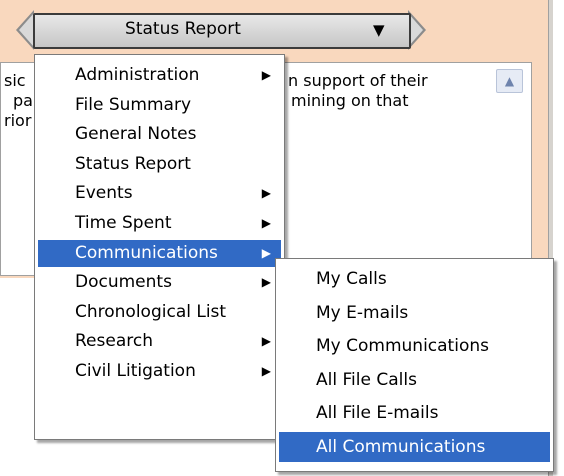 This screenshot has width=564, height=476. I want to click on text-line: mining on that, so click(350, 101).